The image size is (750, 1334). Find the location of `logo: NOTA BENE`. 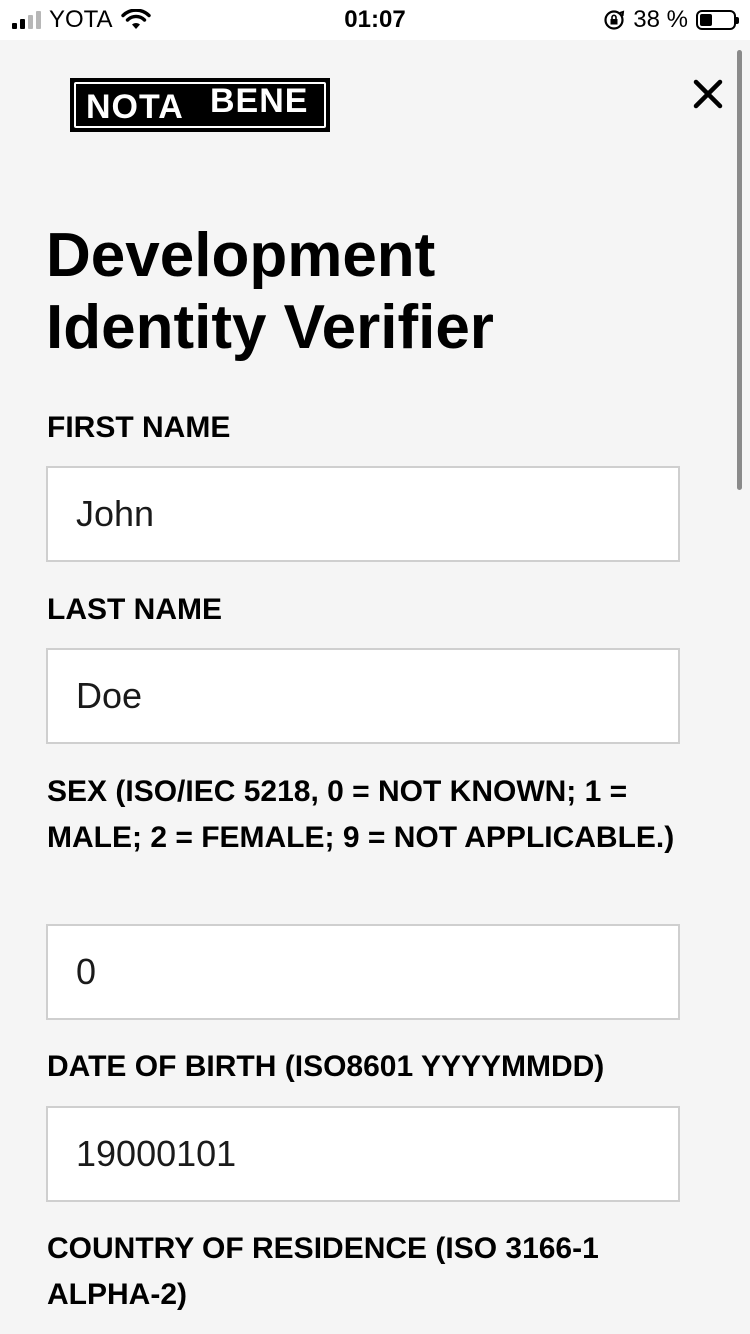

logo: NOTA BENE is located at coordinates (200, 105).